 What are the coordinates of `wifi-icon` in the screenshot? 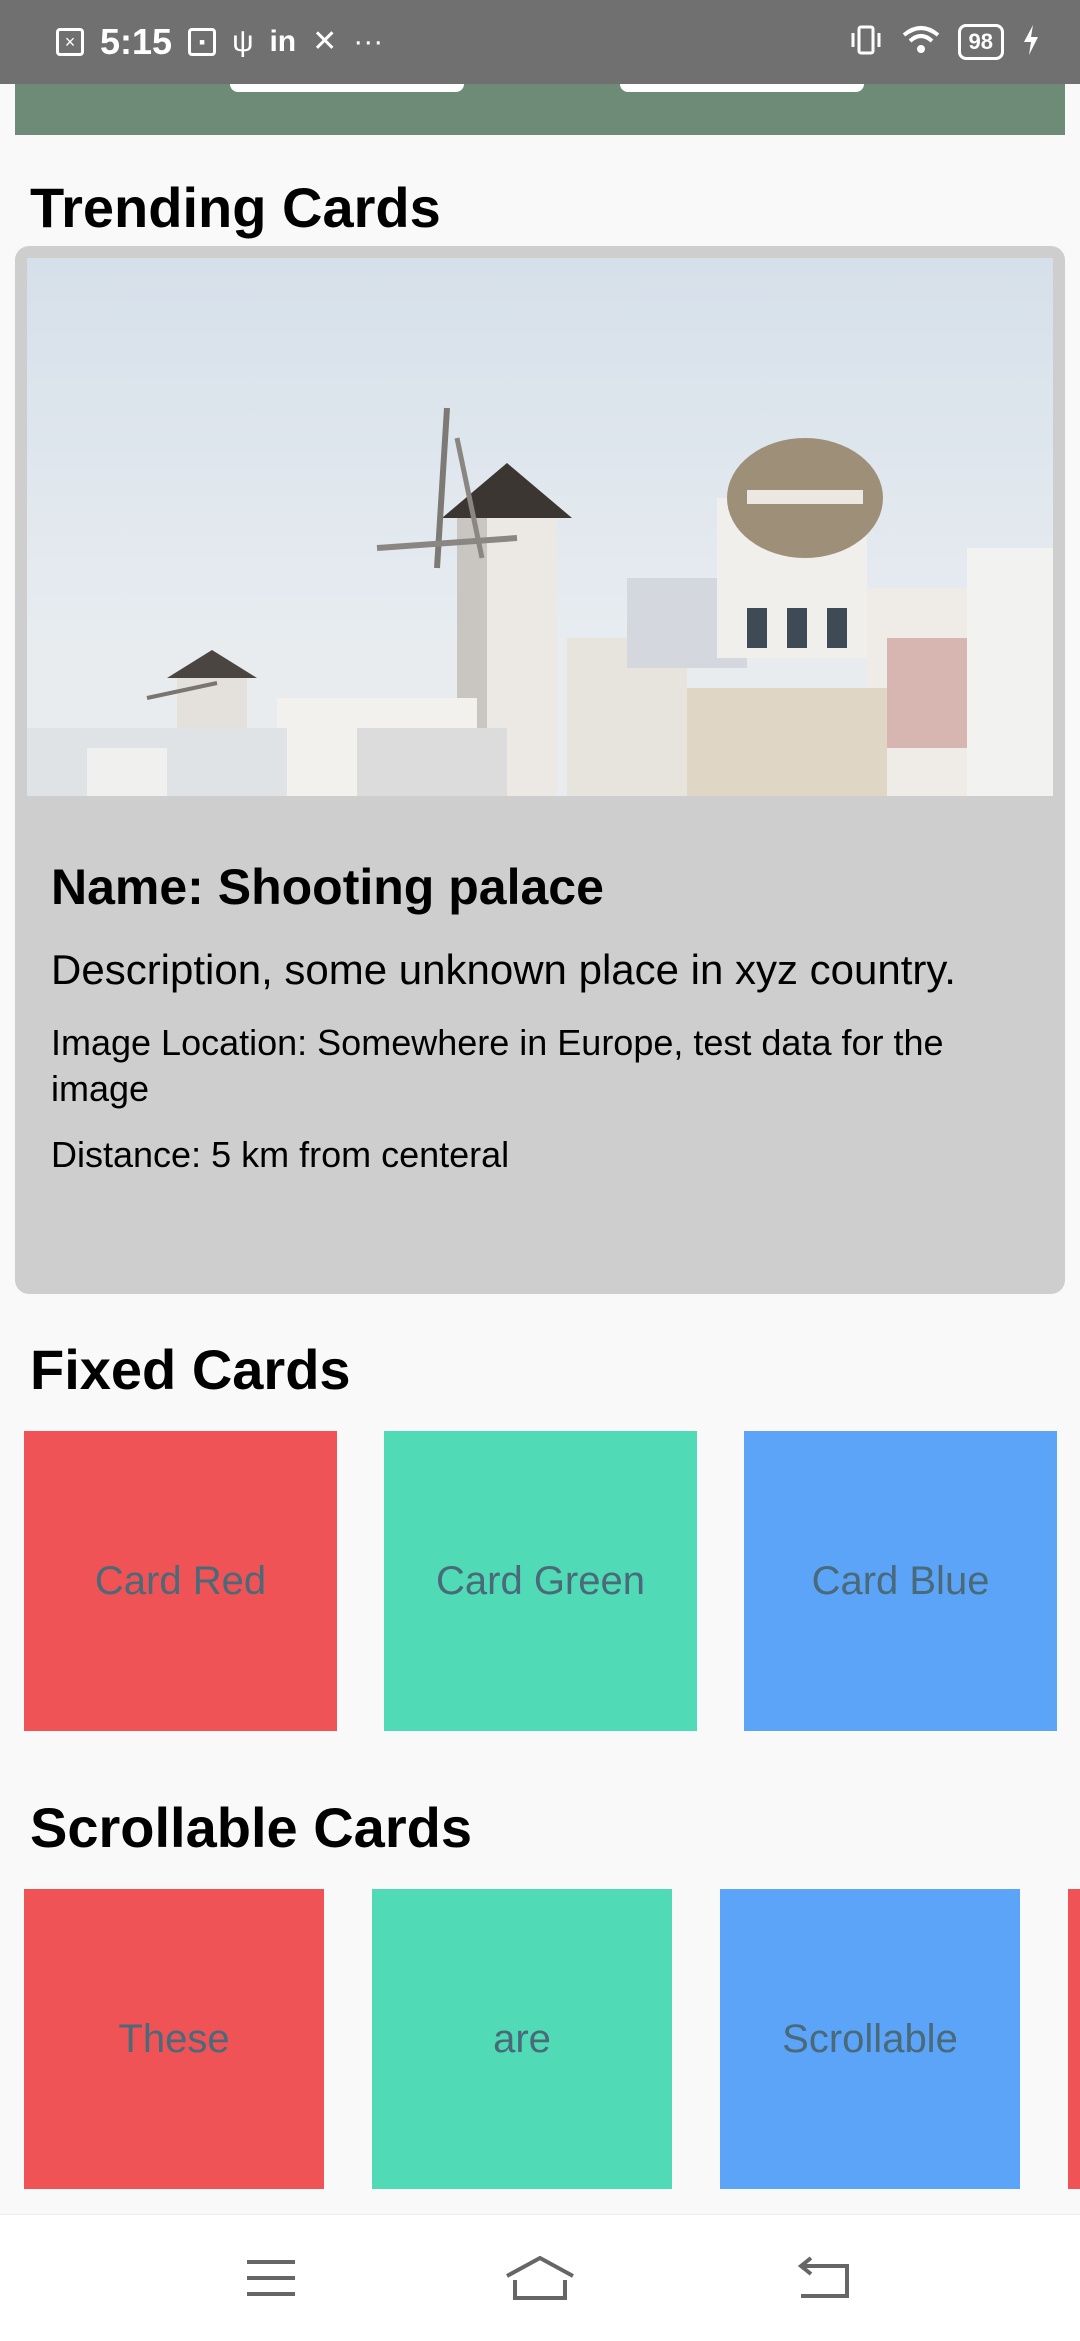 It's located at (921, 42).